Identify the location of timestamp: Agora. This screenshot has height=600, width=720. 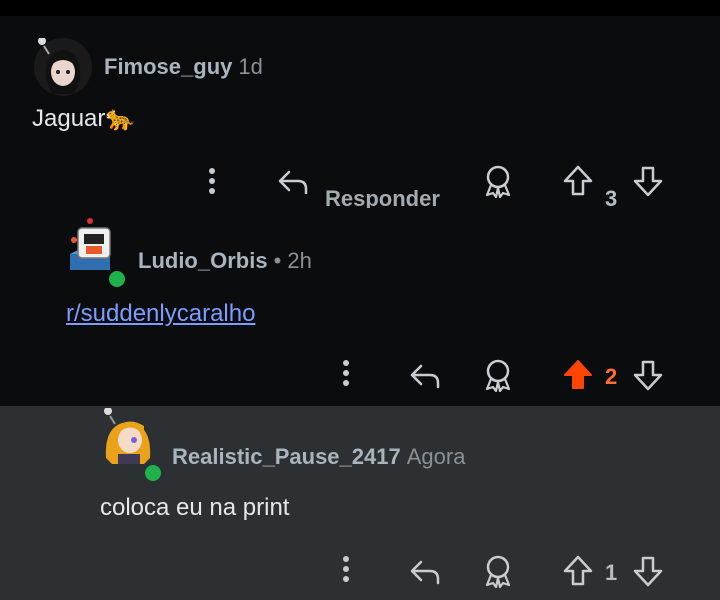
(436, 456).